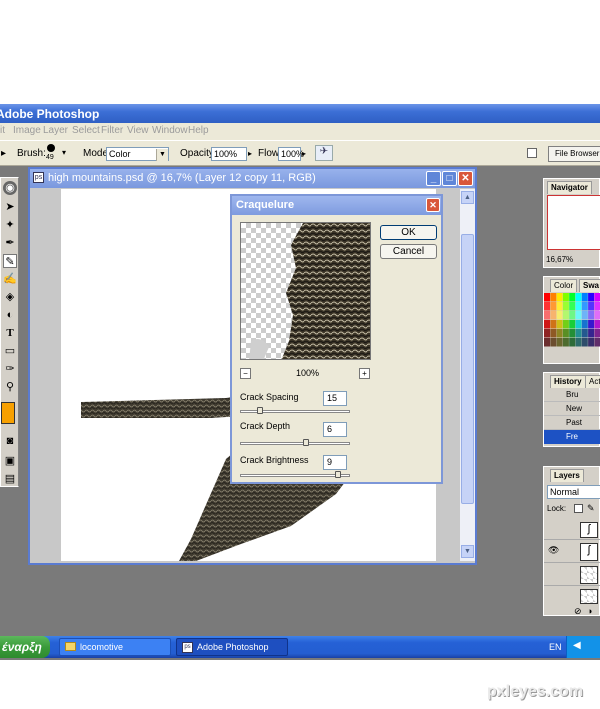 This screenshot has width=600, height=709. I want to click on crack-spacing-slider, so click(295, 410).